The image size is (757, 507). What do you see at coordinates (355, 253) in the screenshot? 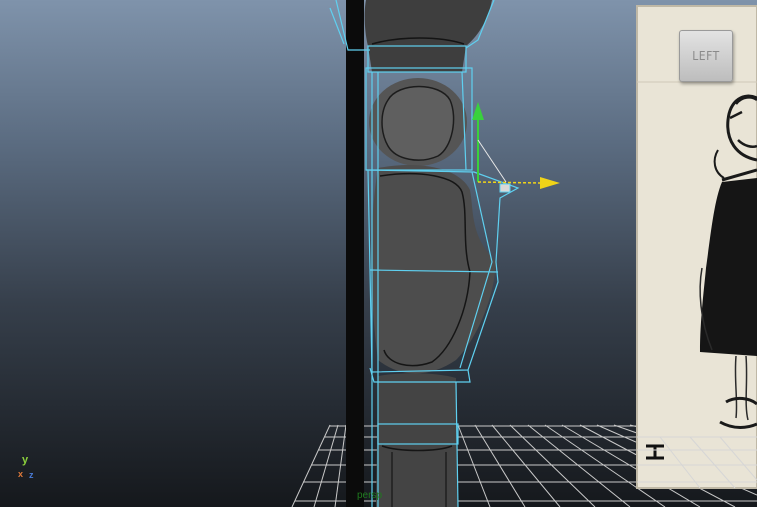
I see `back-slab` at bounding box center [355, 253].